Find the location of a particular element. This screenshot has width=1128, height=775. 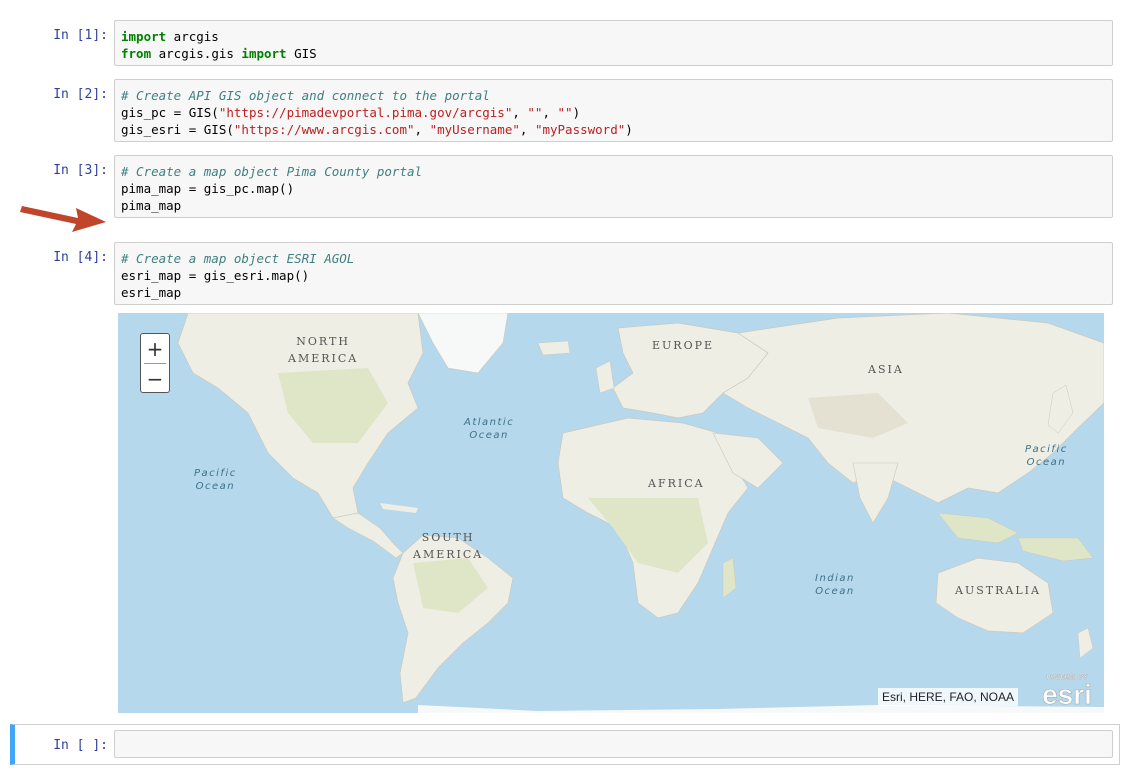

label-atlantic-ocean: Atlantic Ocean is located at coordinates (489, 429).